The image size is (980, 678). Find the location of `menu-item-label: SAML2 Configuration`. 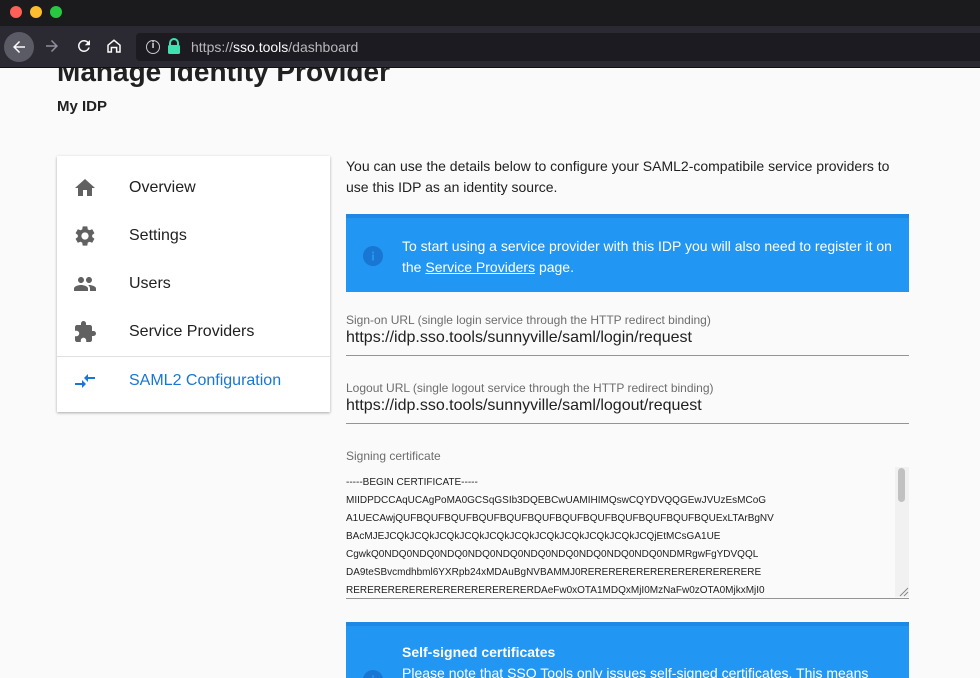

menu-item-label: SAML2 Configuration is located at coordinates (205, 380).